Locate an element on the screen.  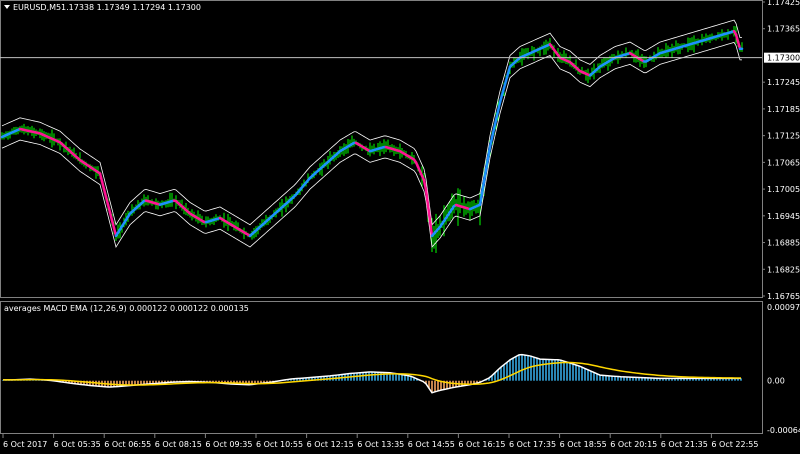
current-price-tag-label: 1.17300 is located at coordinates (783, 58).